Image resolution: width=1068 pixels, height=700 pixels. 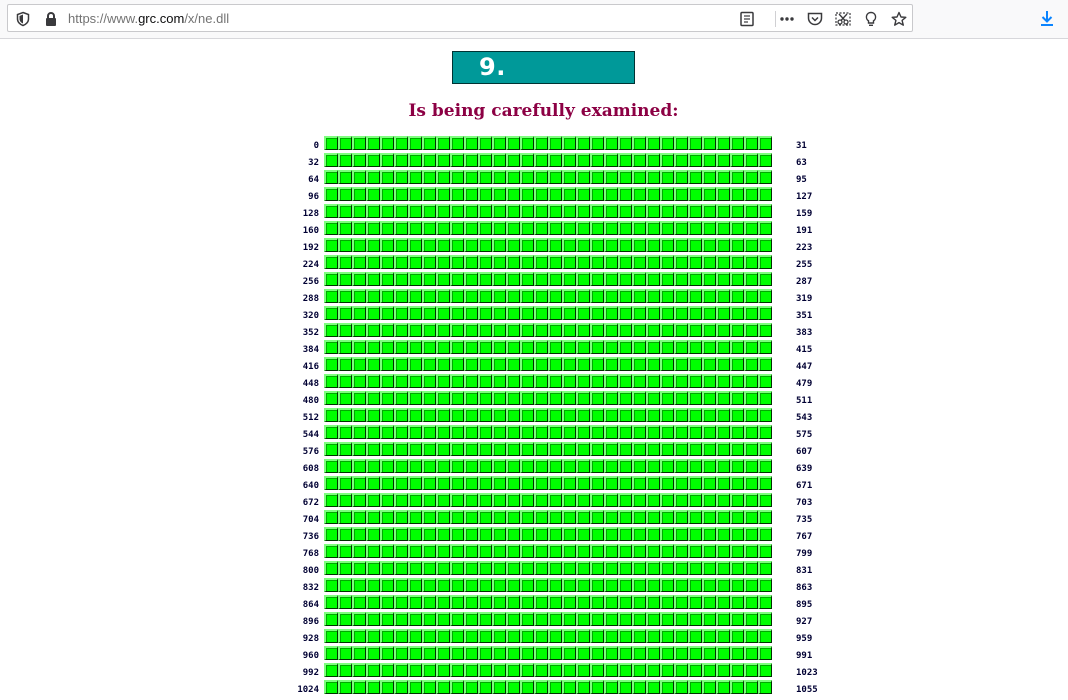 I want to click on more-actions-icon, so click(x=787, y=19).